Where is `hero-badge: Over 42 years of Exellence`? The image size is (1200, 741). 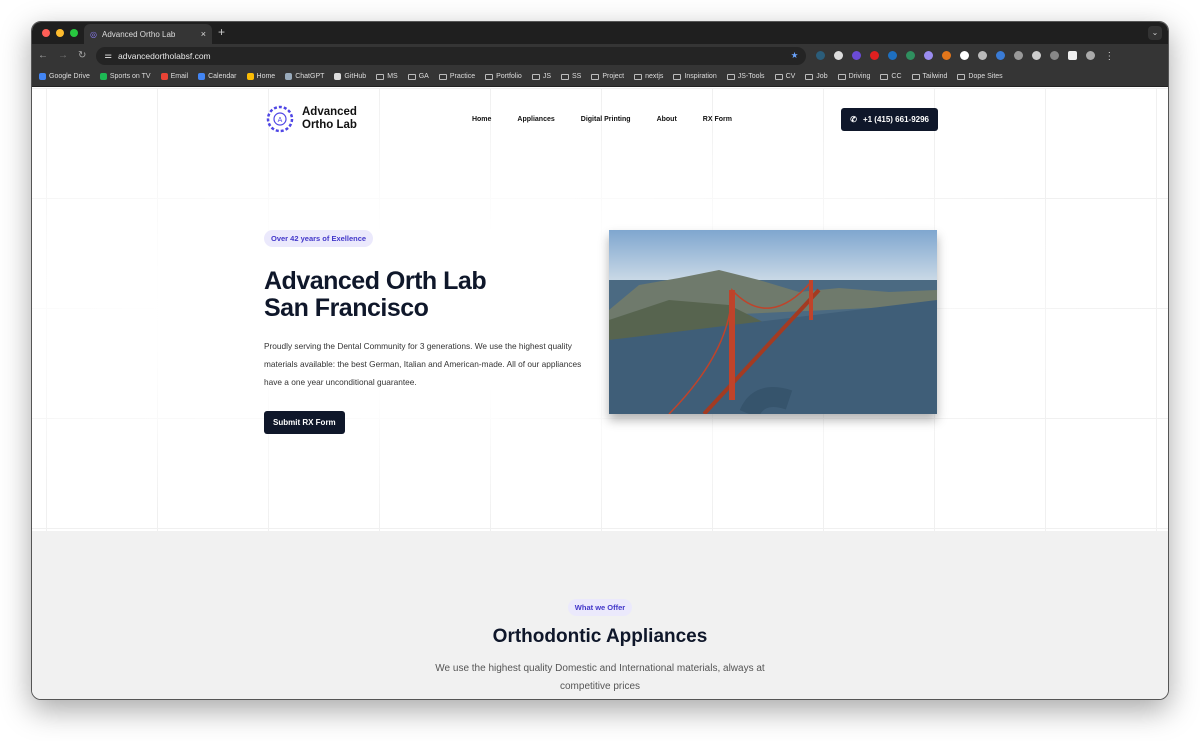 hero-badge: Over 42 years of Exellence is located at coordinates (319, 238).